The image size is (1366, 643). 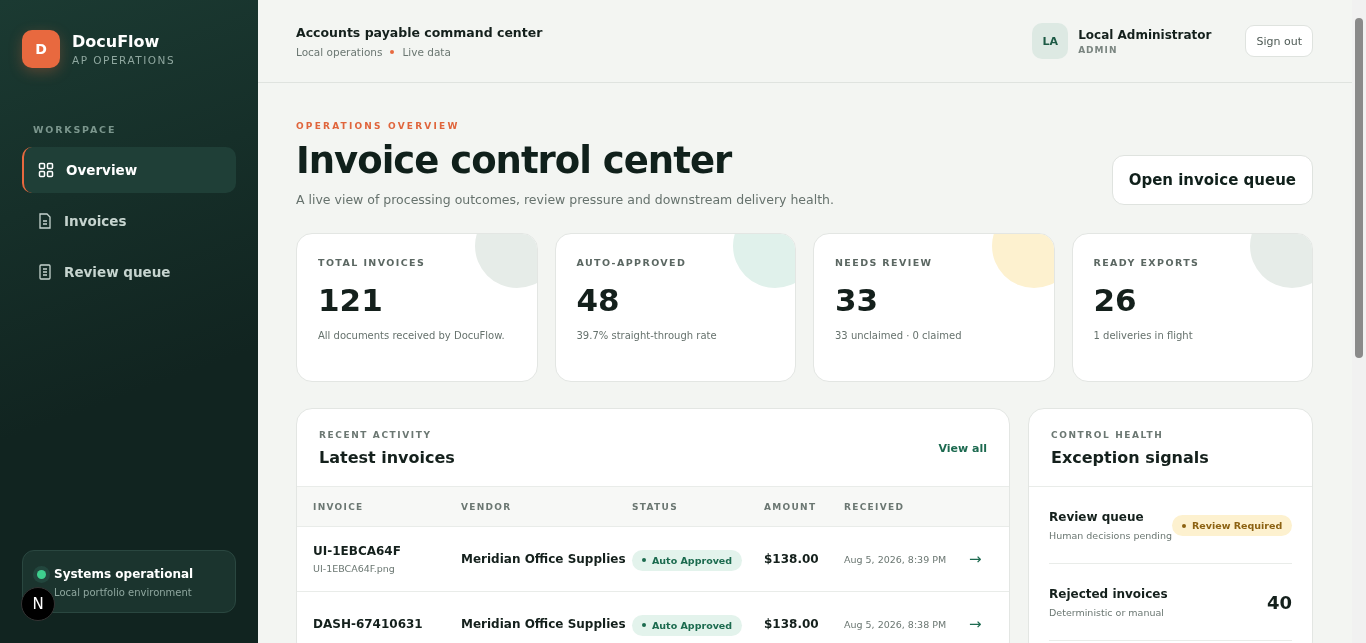 What do you see at coordinates (1147, 262) in the screenshot?
I see `stat-label: READY EXPORTS` at bounding box center [1147, 262].